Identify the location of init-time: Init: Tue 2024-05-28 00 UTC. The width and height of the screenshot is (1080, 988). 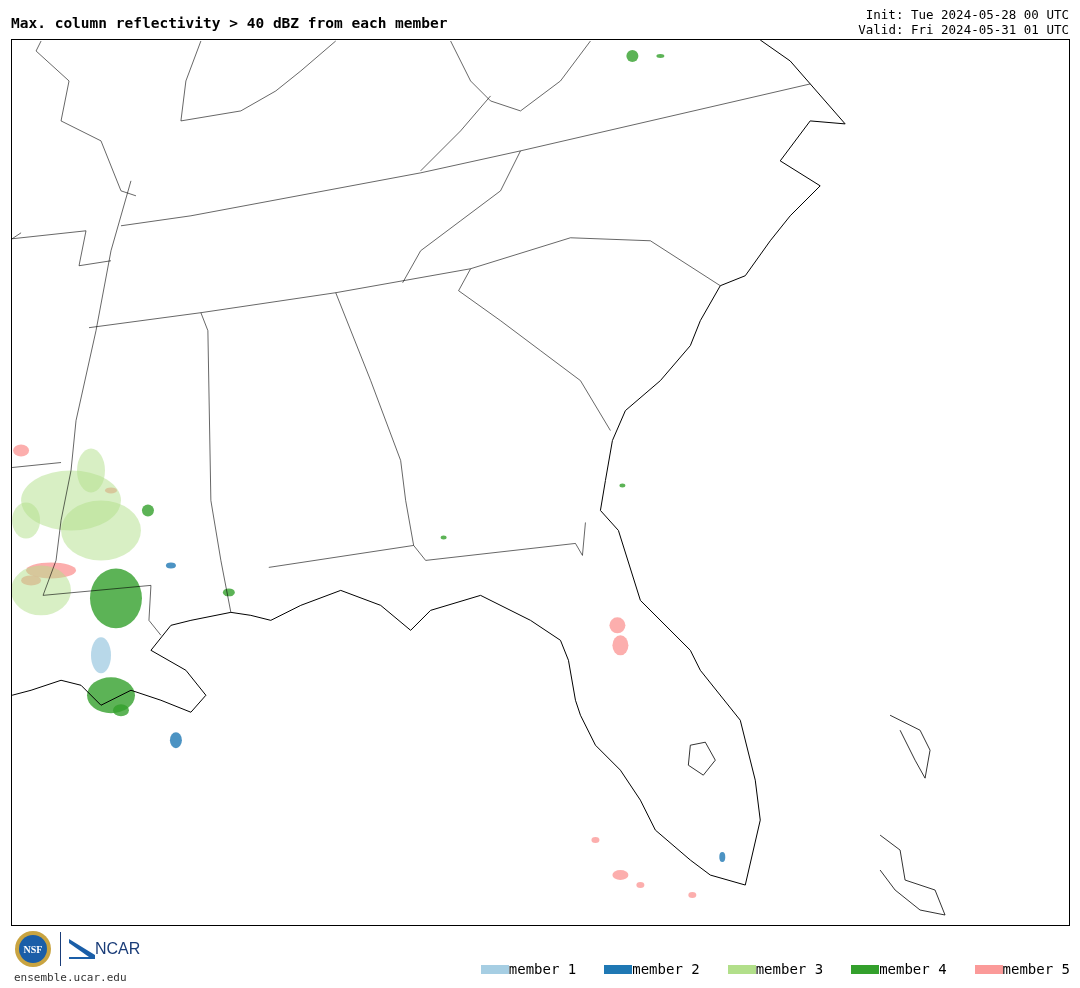
(966, 15).